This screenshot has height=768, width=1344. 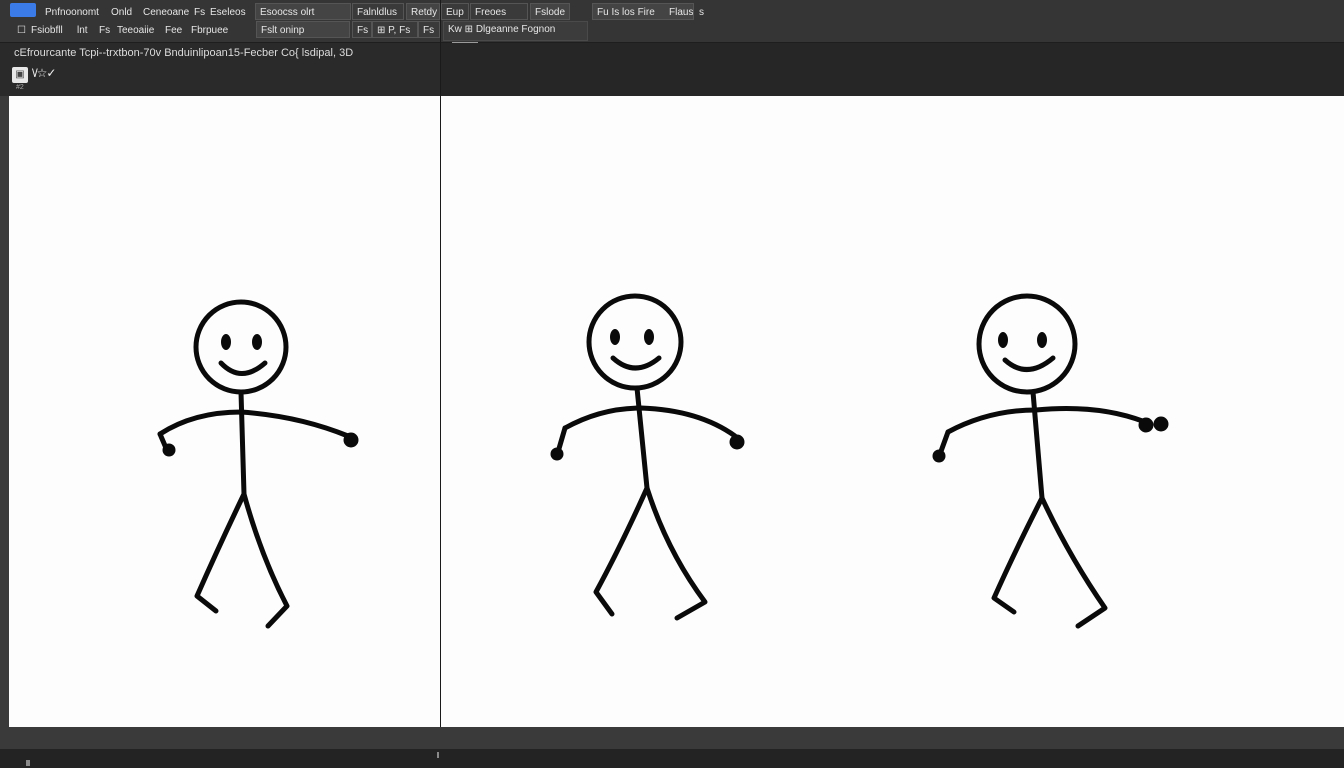 I want to click on toolbar-item-5: Teeoaiie, so click(x=137, y=29).